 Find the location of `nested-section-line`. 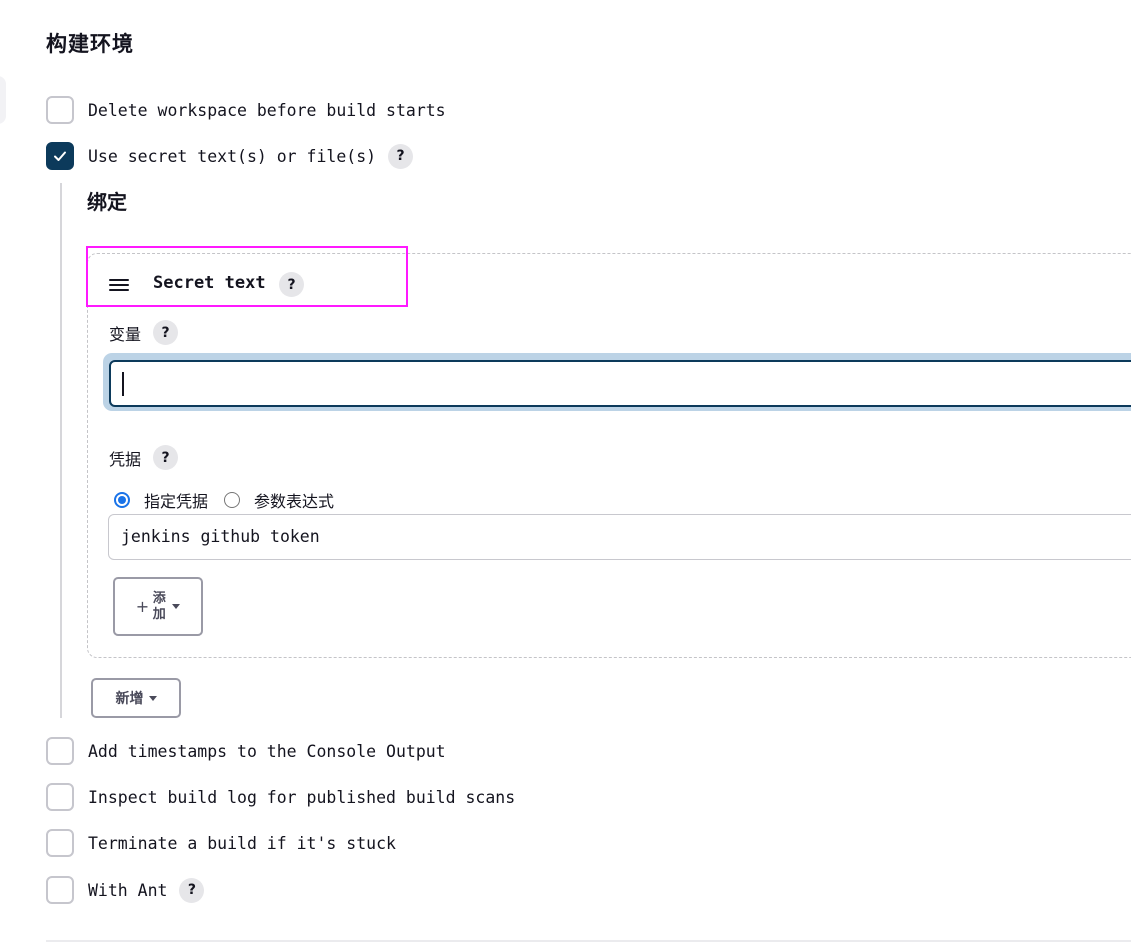

nested-section-line is located at coordinates (61, 450).